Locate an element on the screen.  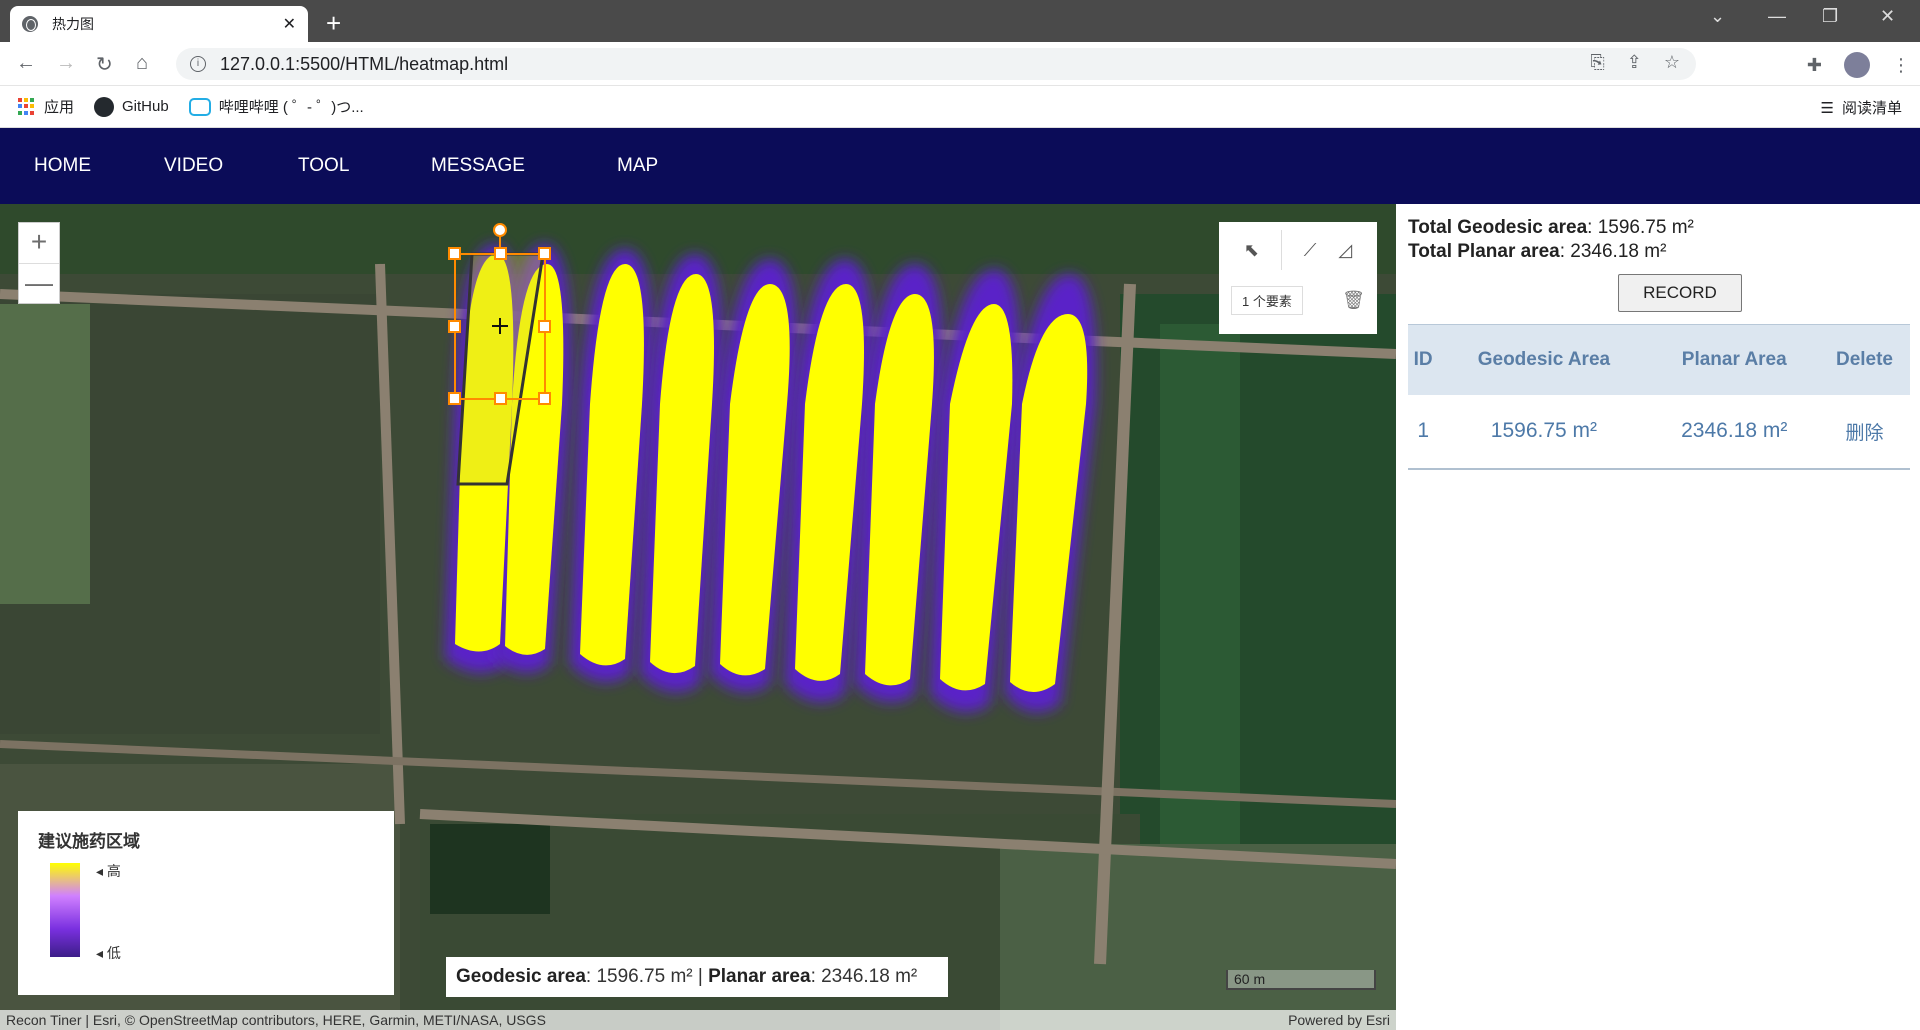
bookmark-label: 应用 is located at coordinates (59, 107).